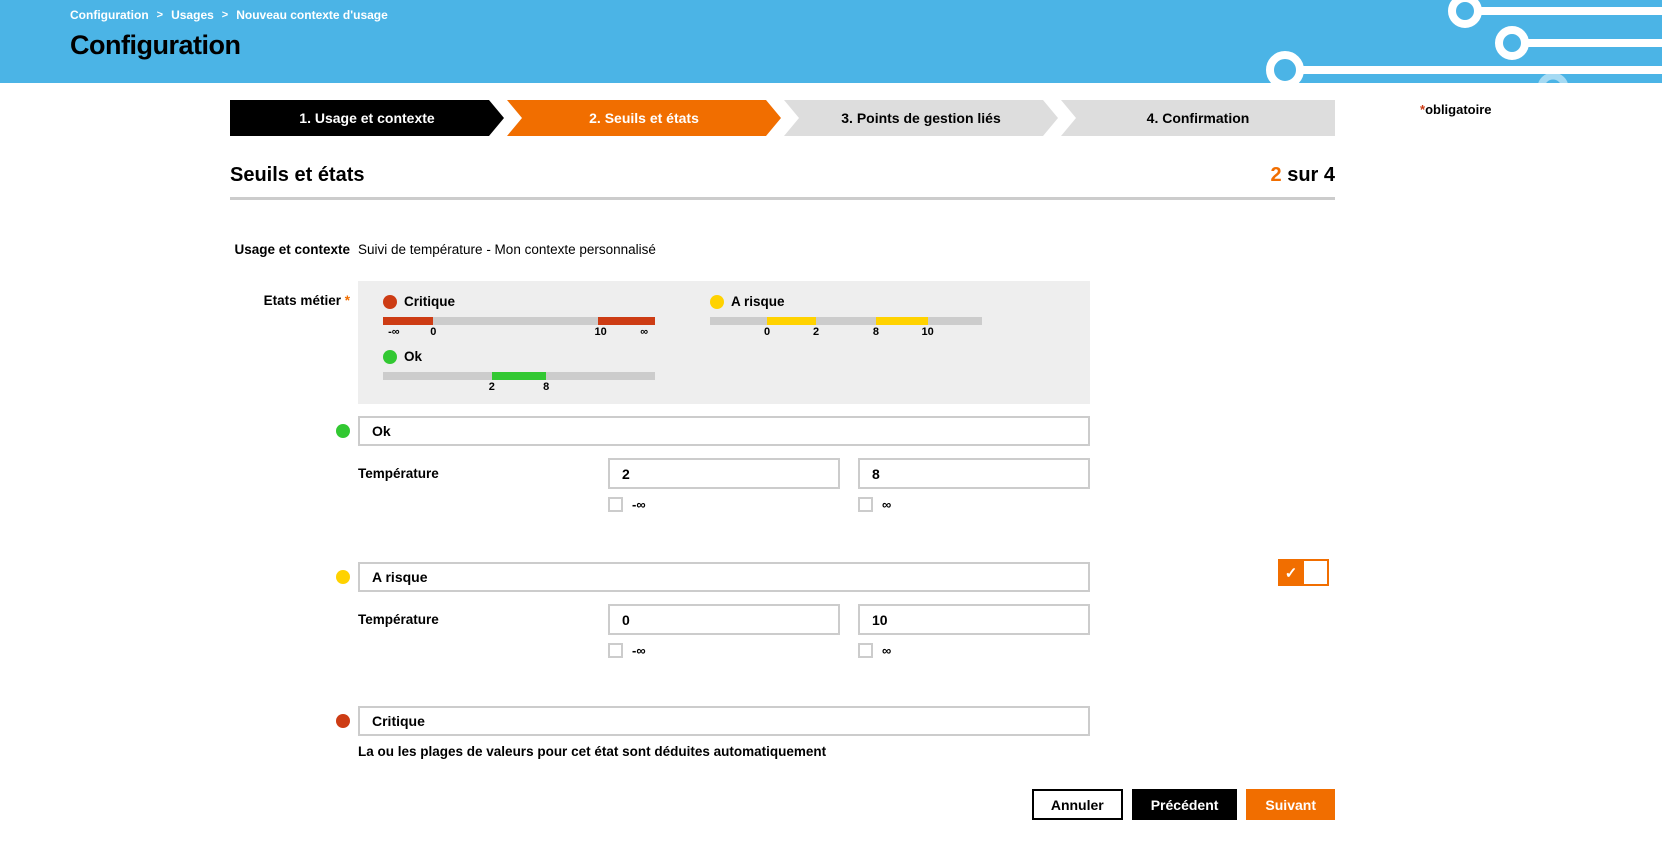 This screenshot has width=1662, height=848. What do you see at coordinates (724, 473) in the screenshot?
I see `ok-min-temperature-input` at bounding box center [724, 473].